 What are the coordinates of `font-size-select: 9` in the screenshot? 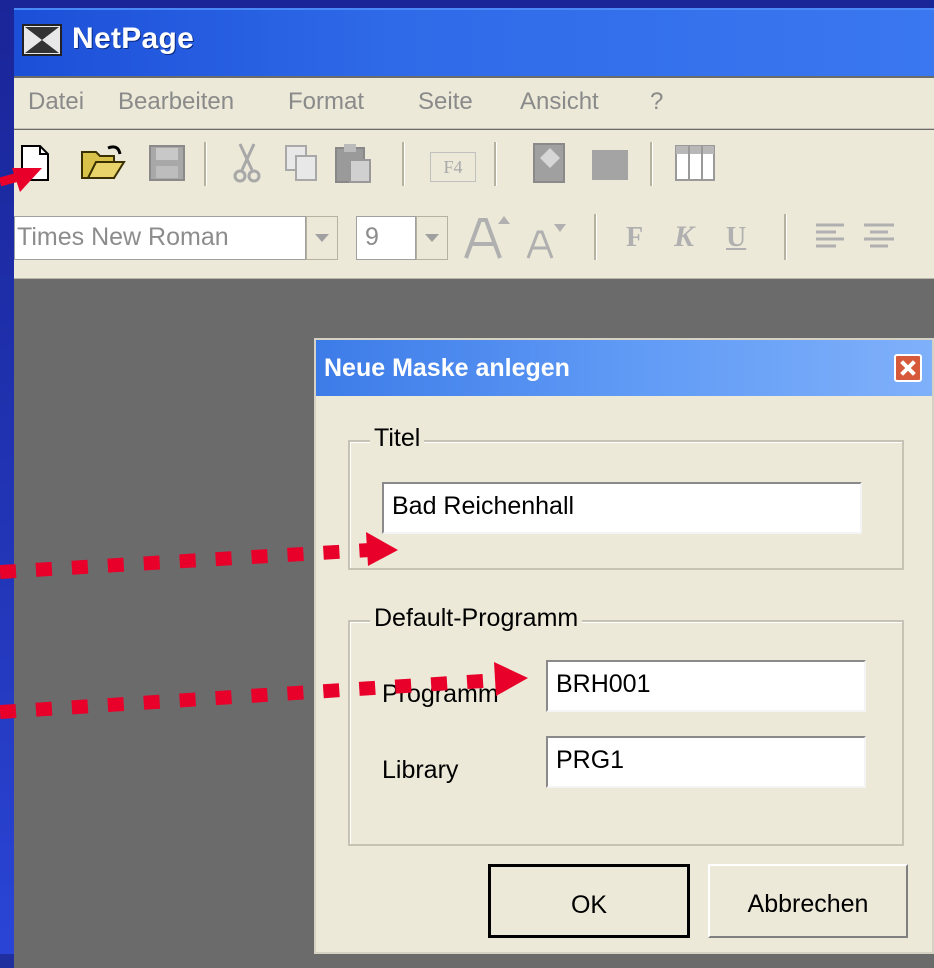 It's located at (386, 238).